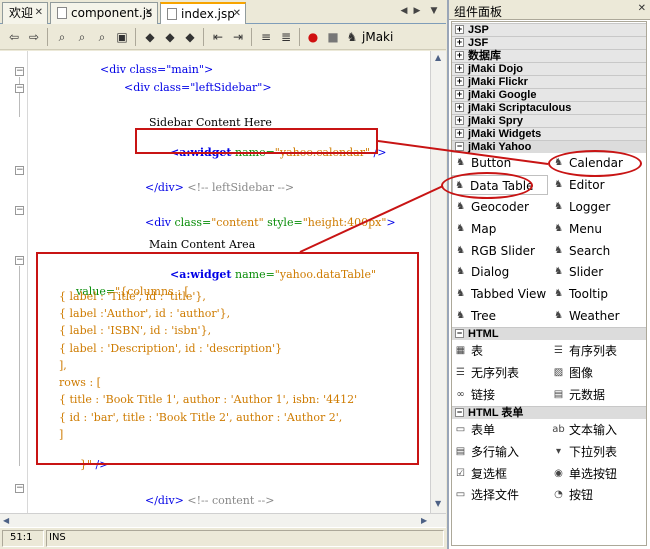  I want to click on previous-bookmark-icon: ◆, so click(150, 37).